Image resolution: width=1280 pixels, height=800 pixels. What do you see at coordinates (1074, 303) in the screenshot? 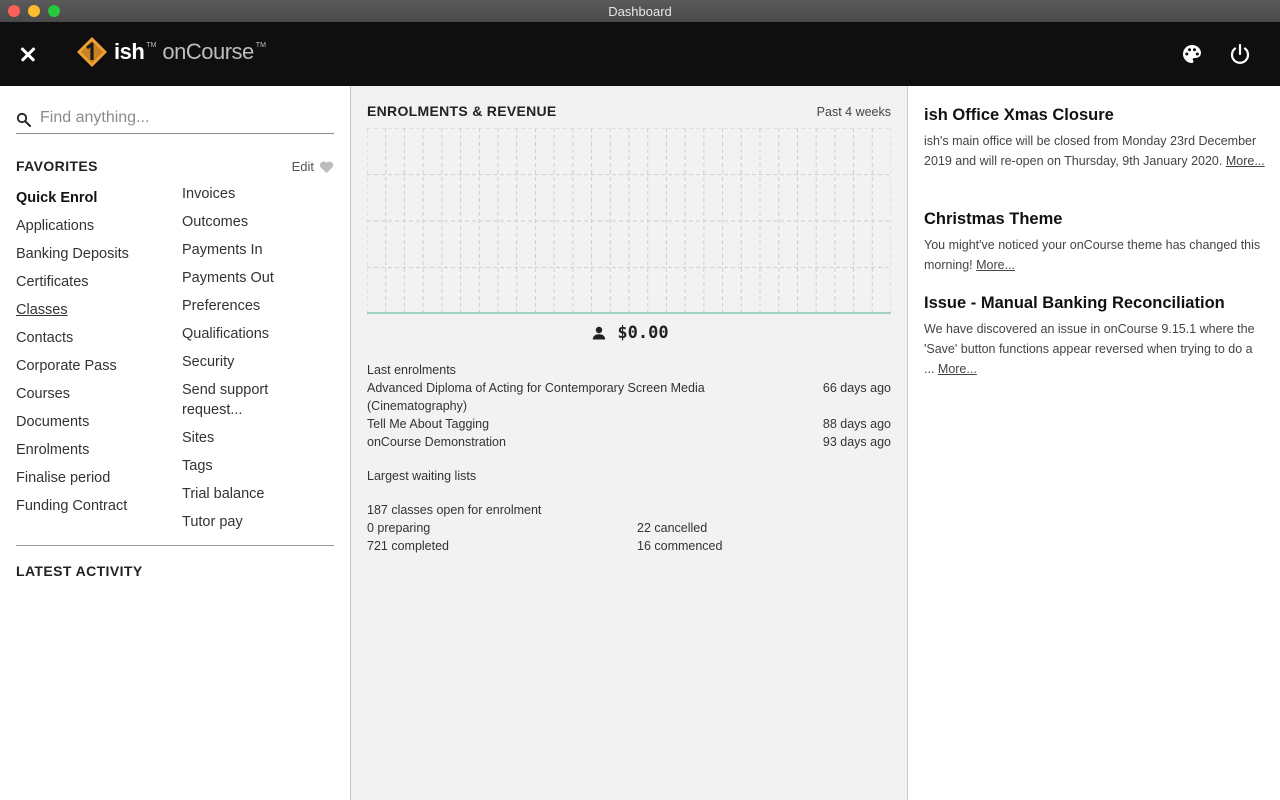
I see `news-title: Issue - Manual Banking Reconciliation` at bounding box center [1074, 303].